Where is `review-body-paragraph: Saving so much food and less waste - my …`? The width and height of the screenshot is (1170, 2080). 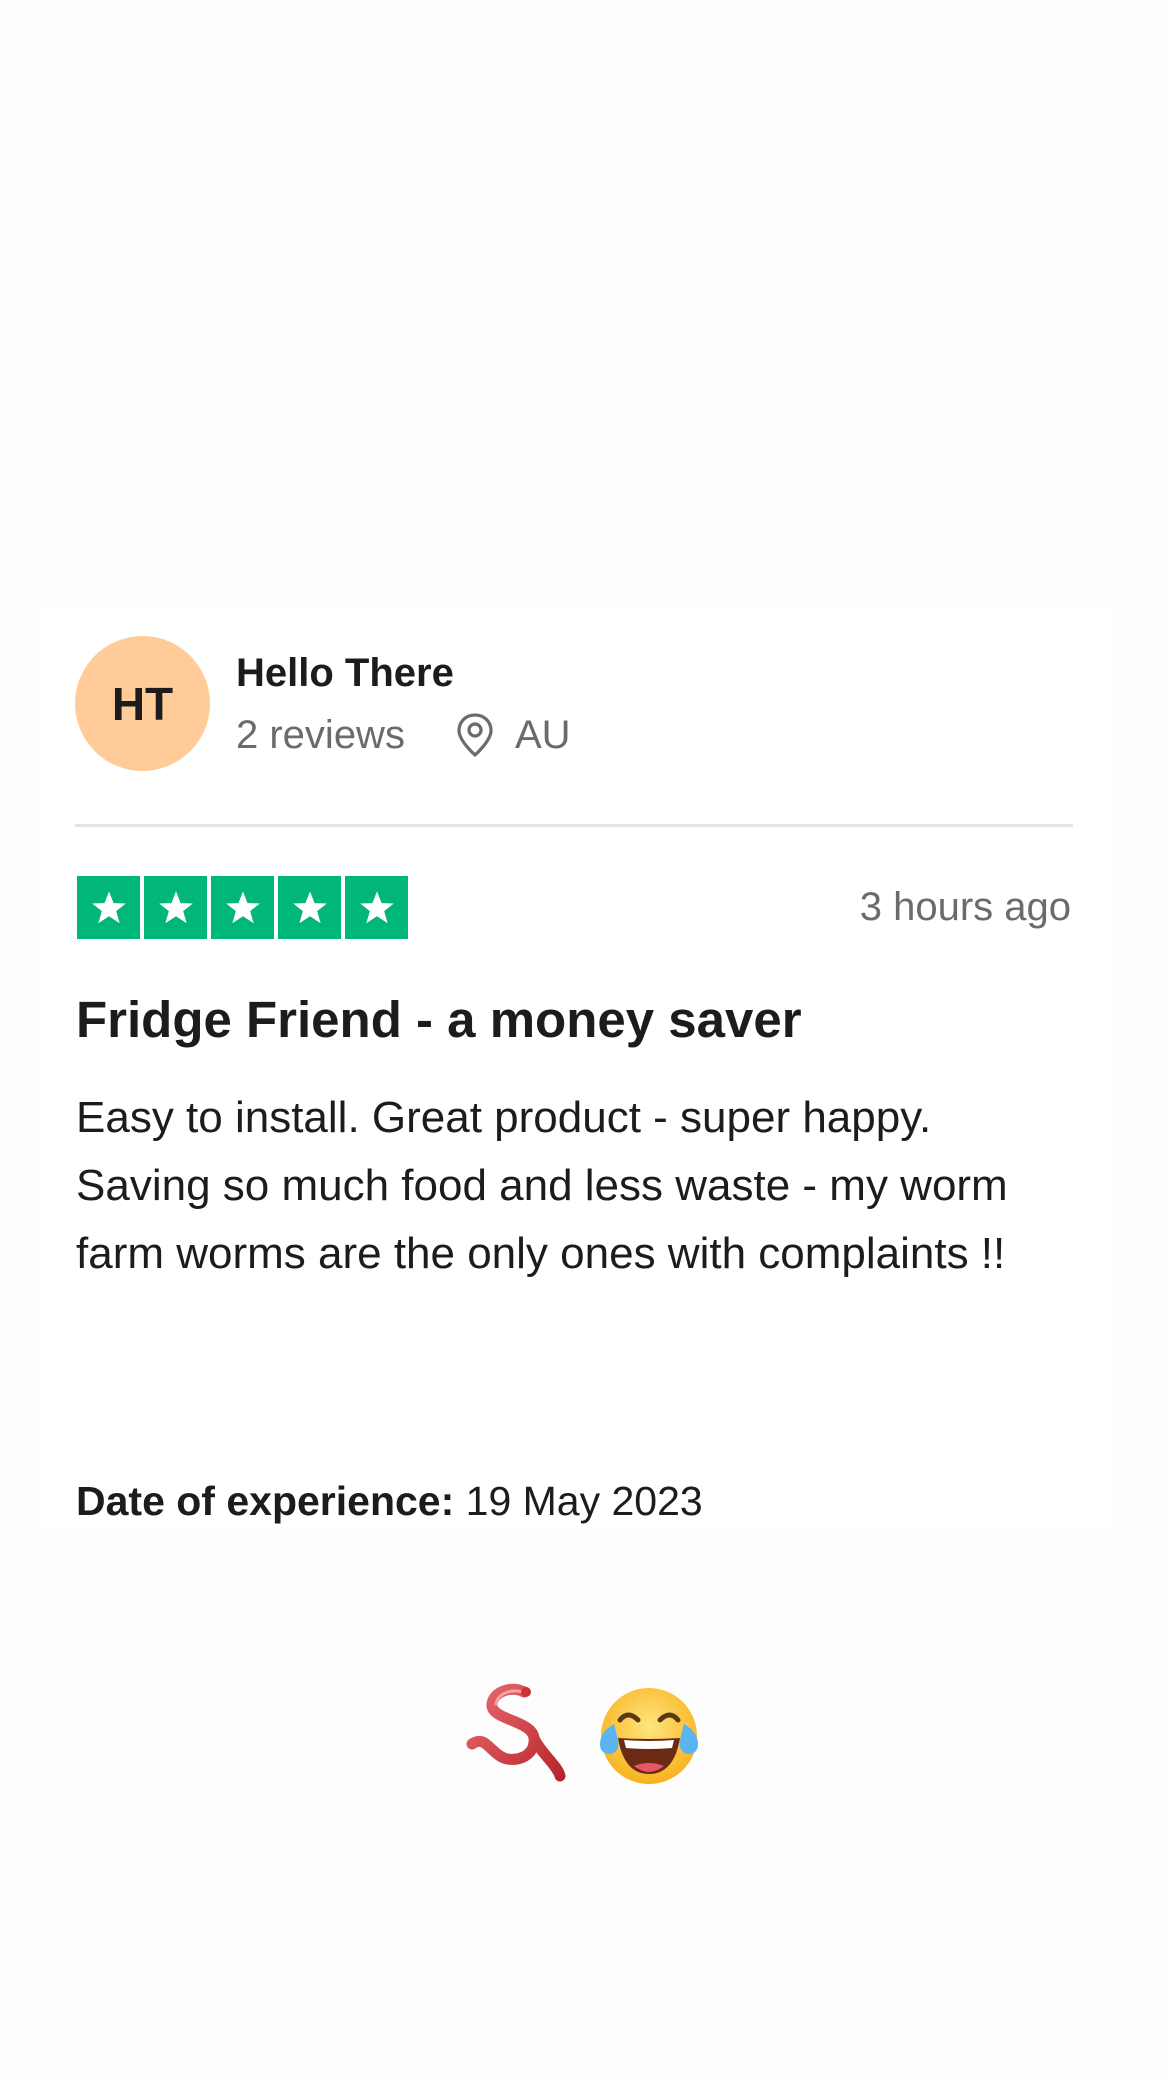 review-body-paragraph: Saving so much food and less waste - my … is located at coordinates (542, 1219).